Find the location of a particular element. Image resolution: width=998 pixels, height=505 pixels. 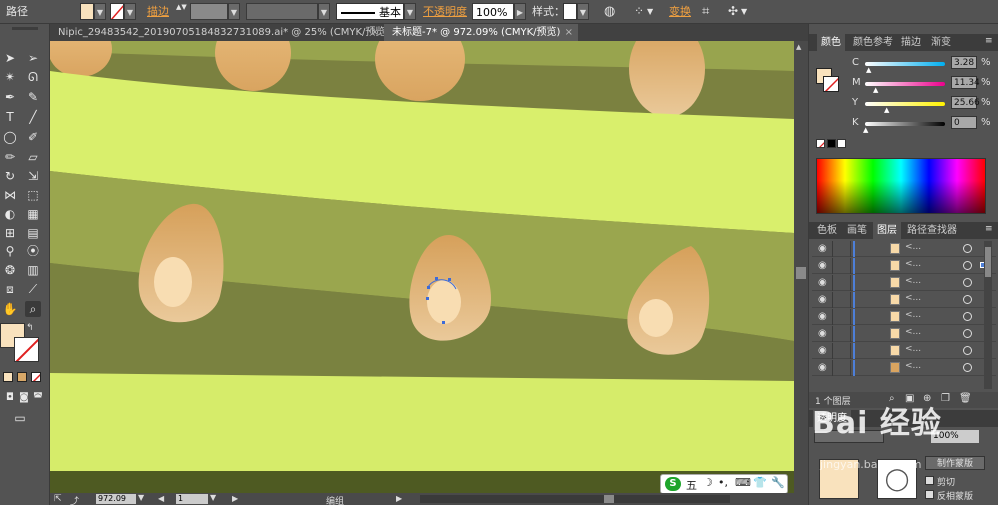

white-swatch is located at coordinates (841, 143).